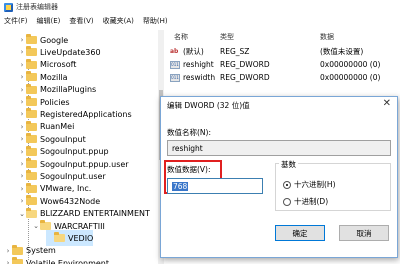 This screenshot has width=400, height=264. Describe the element at coordinates (235, 51) in the screenshot. I see `value-type: REG_SZ` at that location.